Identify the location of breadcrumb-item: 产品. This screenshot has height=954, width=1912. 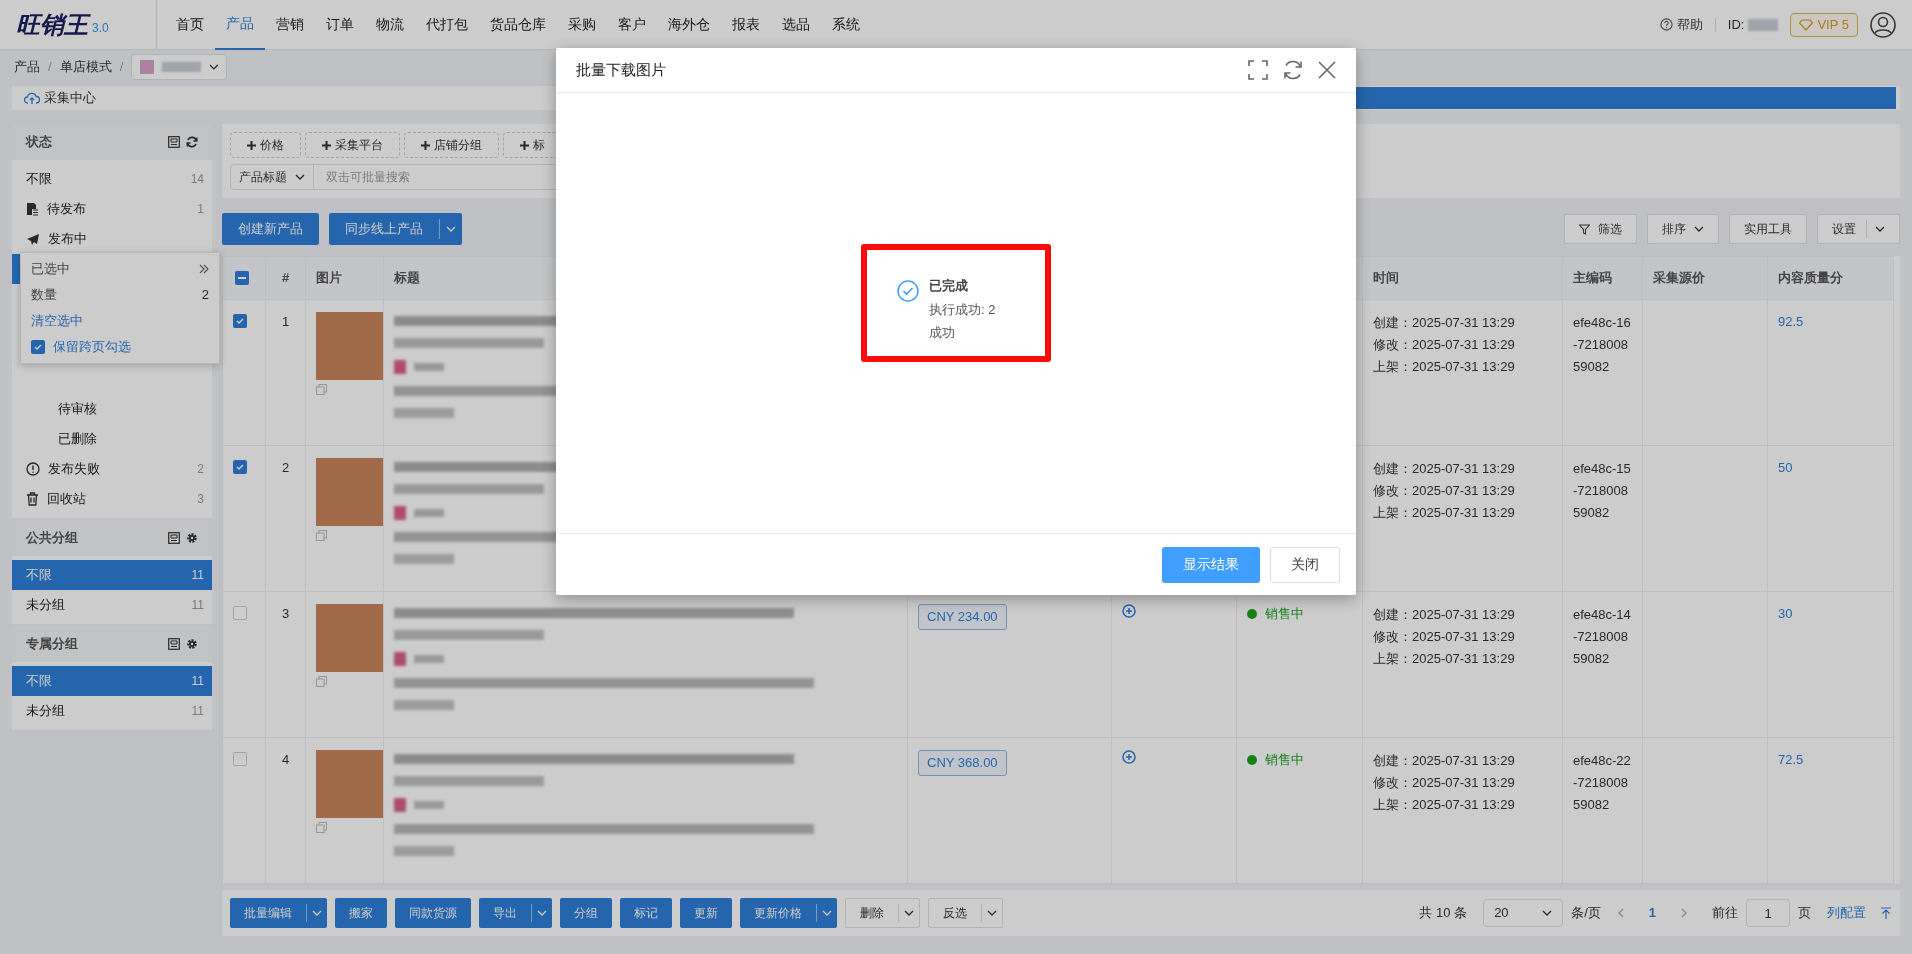
(27, 67).